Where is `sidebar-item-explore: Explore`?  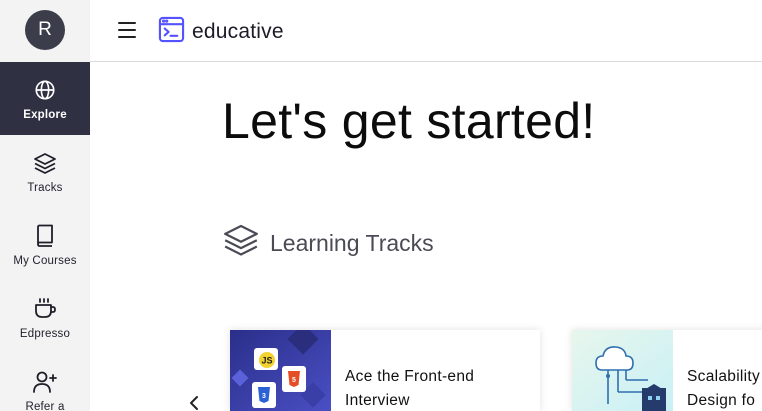 sidebar-item-explore: Explore is located at coordinates (45, 98).